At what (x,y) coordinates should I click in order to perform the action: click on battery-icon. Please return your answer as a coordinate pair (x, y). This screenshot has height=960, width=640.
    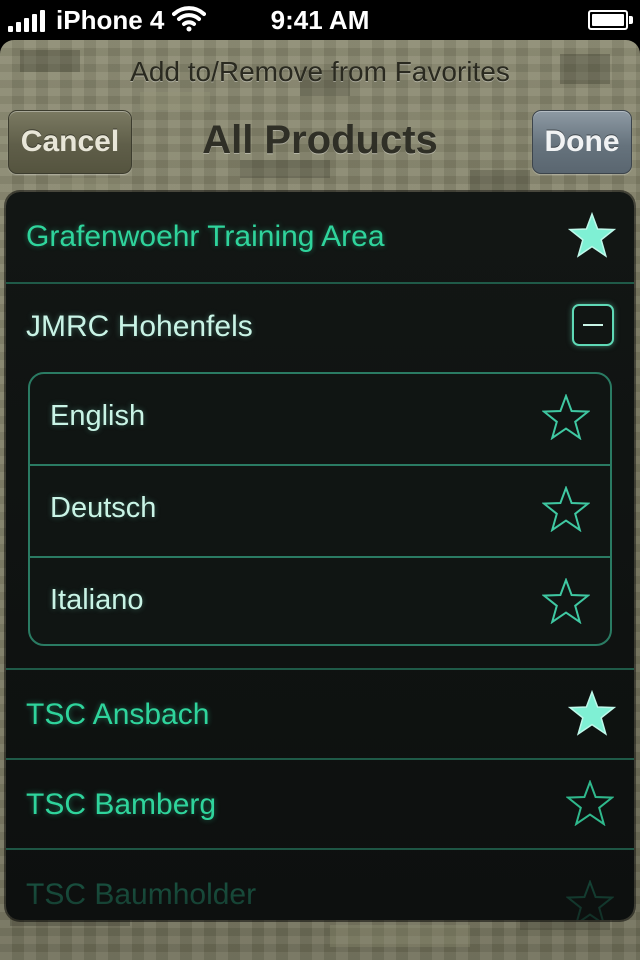
    Looking at the image, I should click on (610, 20).